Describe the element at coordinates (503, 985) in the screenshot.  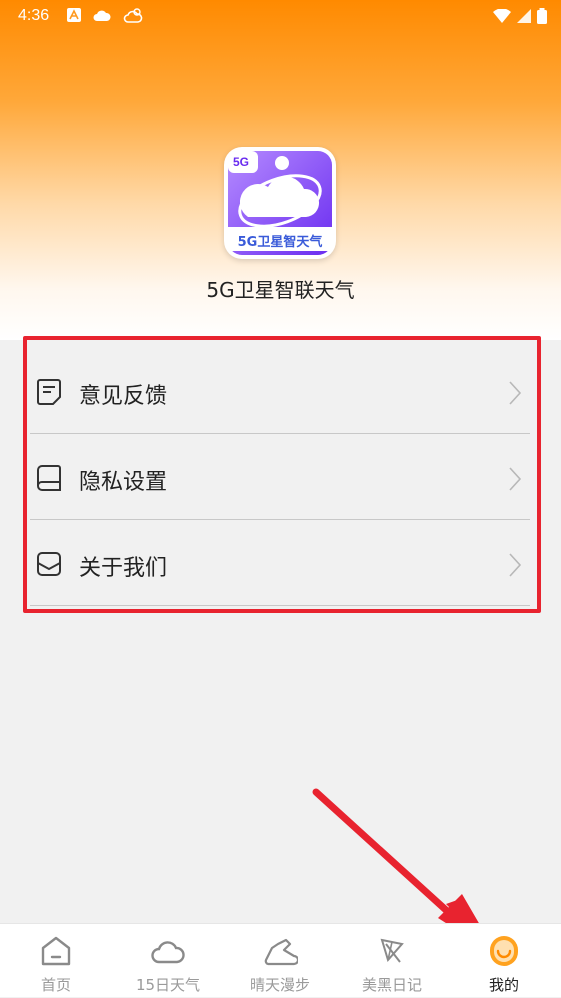
I see `tab-label: 我的` at that location.